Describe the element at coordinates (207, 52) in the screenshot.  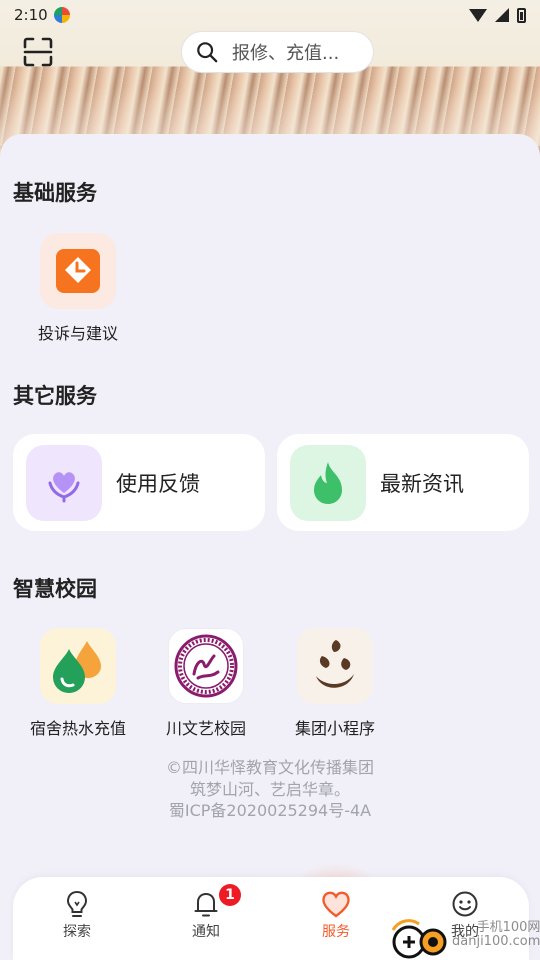
I see `search-icon` at that location.